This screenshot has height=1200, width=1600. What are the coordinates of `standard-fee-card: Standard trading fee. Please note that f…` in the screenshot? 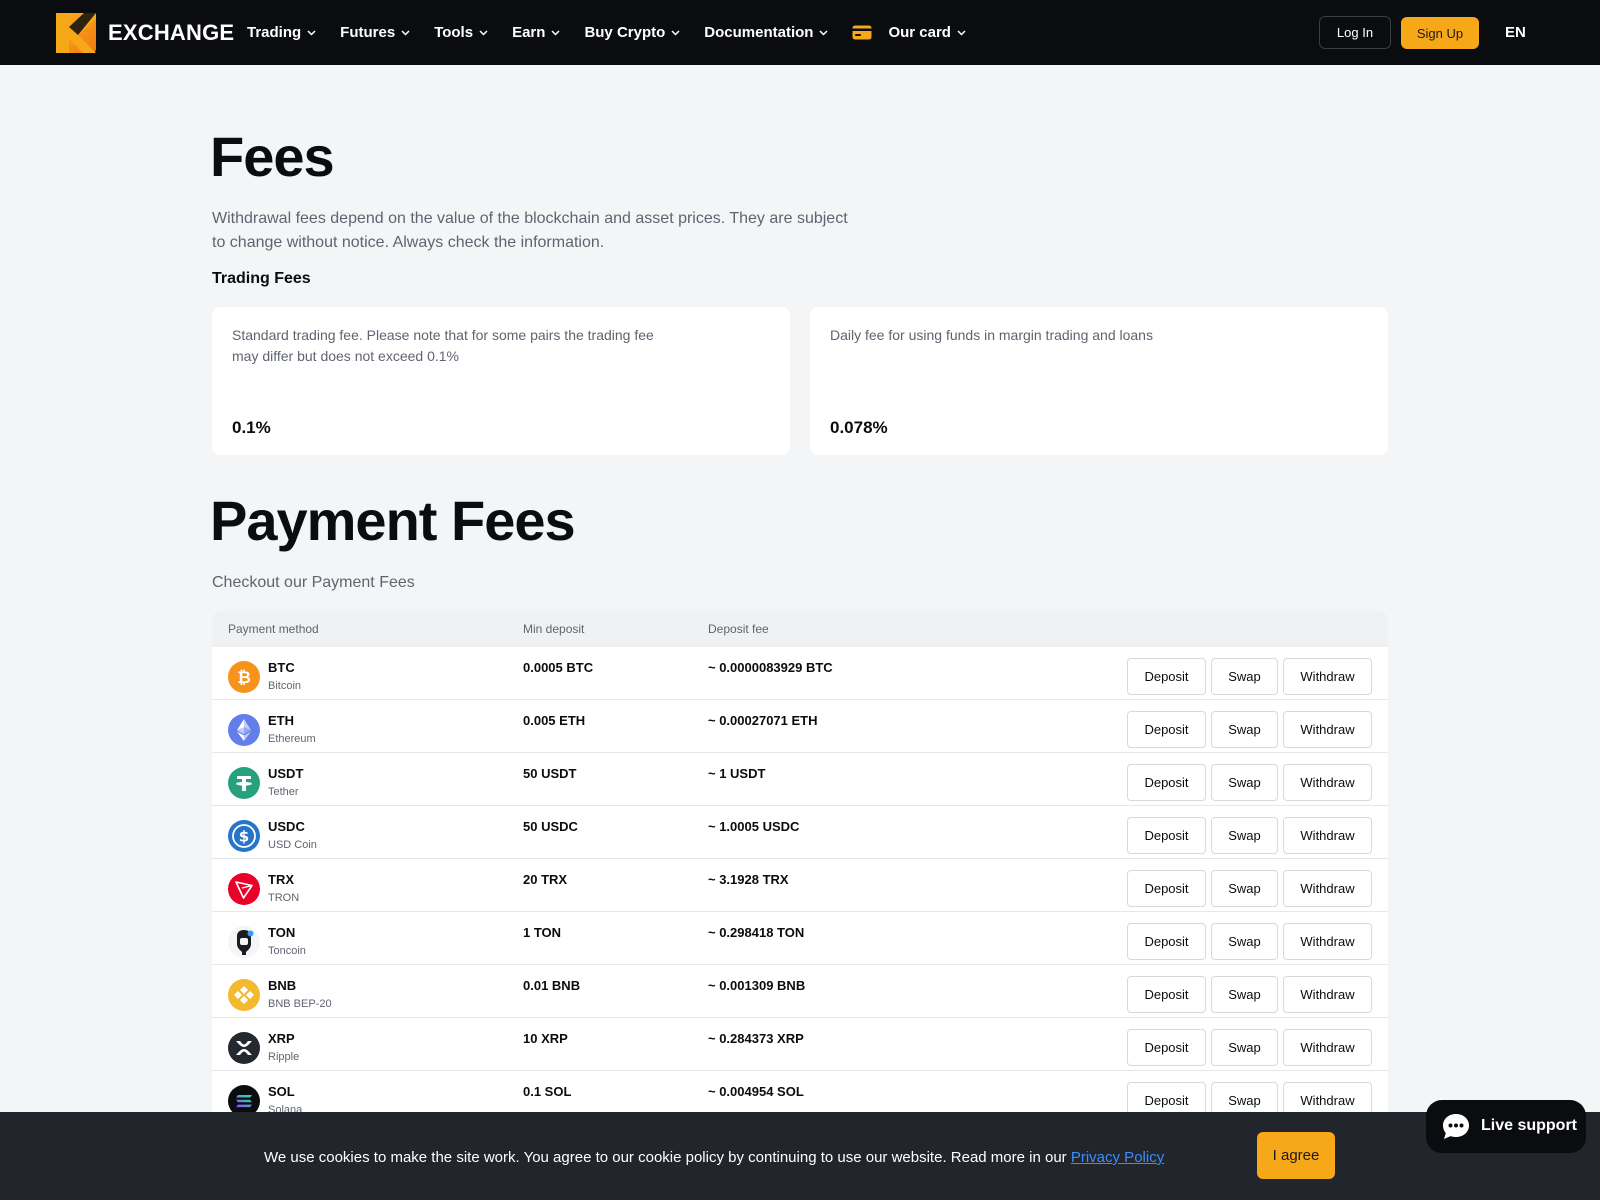 It's located at (501, 381).